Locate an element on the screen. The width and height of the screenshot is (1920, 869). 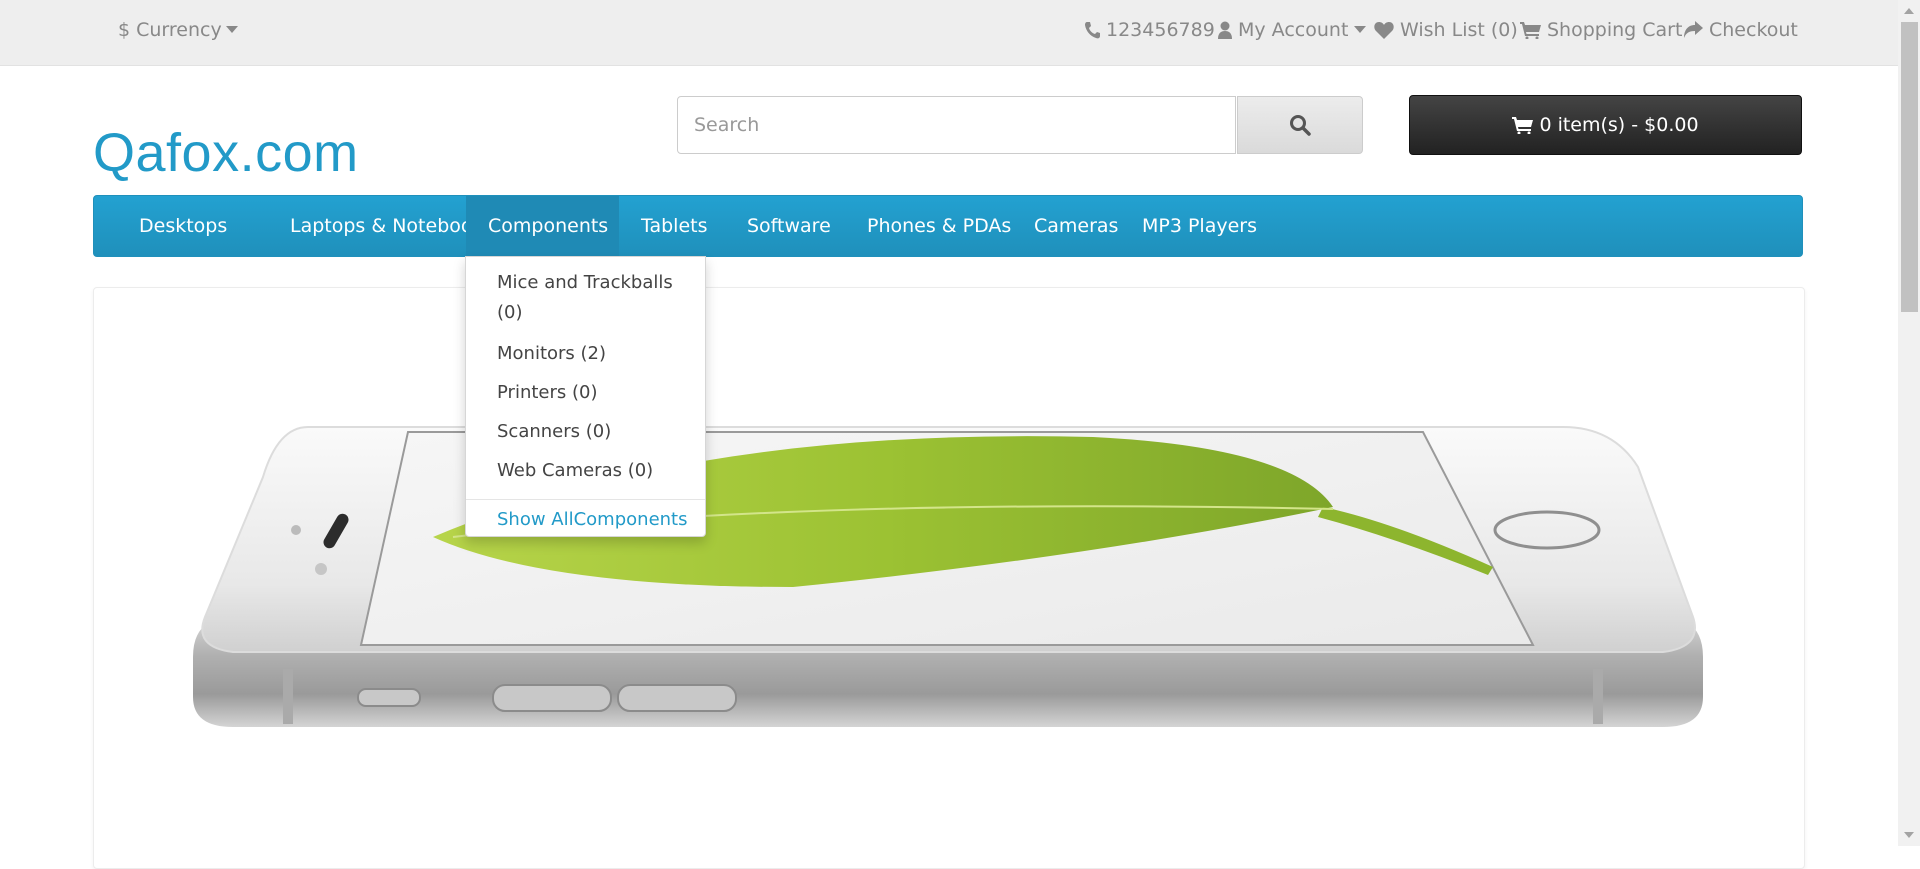
menu-label: Laptops & Notebooks is located at coordinates (392, 226).